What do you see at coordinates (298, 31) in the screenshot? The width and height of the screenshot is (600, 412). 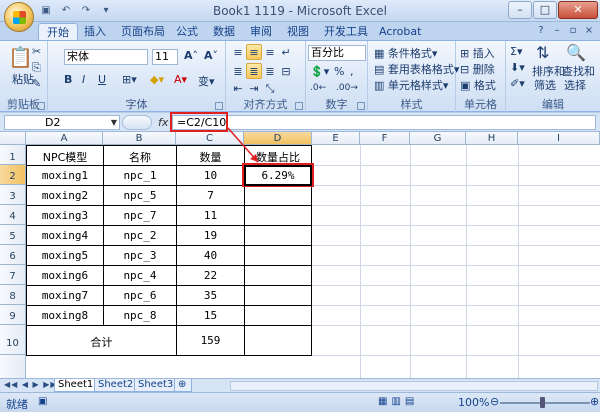 I see `tab-view: 视图` at bounding box center [298, 31].